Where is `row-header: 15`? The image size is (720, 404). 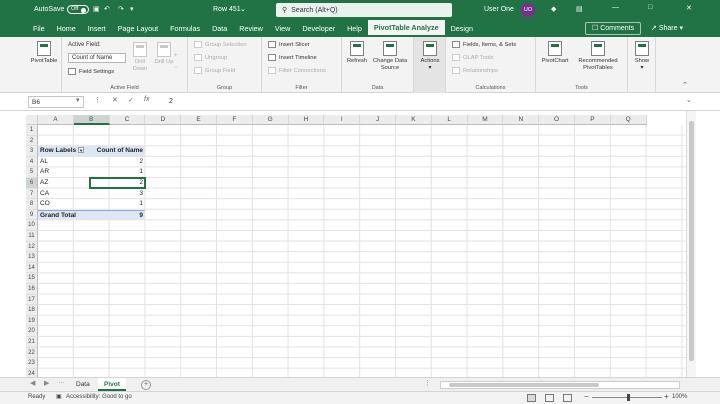 row-header: 15 is located at coordinates (32, 278).